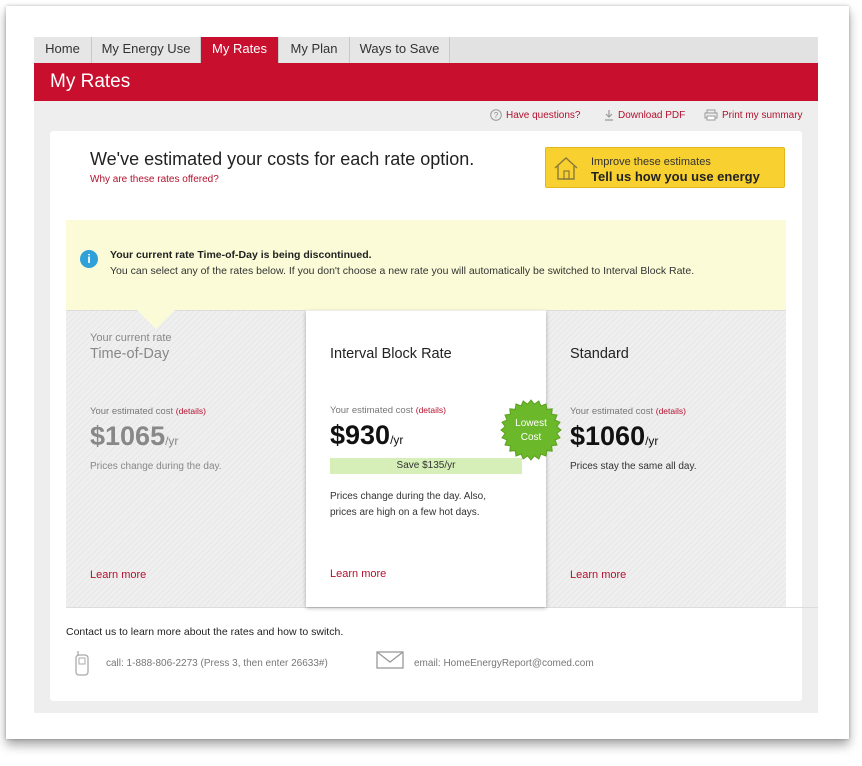 The width and height of the screenshot is (862, 766). Describe the element at coordinates (314, 50) in the screenshot. I see `tab-my-plan: My Plan` at that location.